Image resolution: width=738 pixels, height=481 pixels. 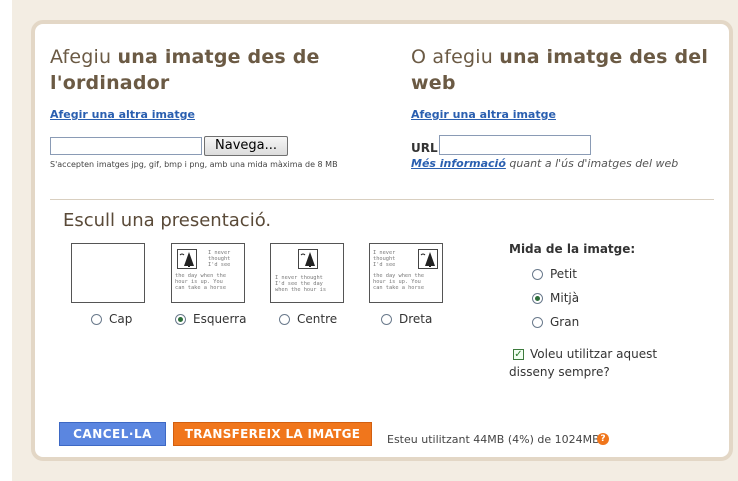 I want to click on size-radio-medium, so click(x=537, y=298).